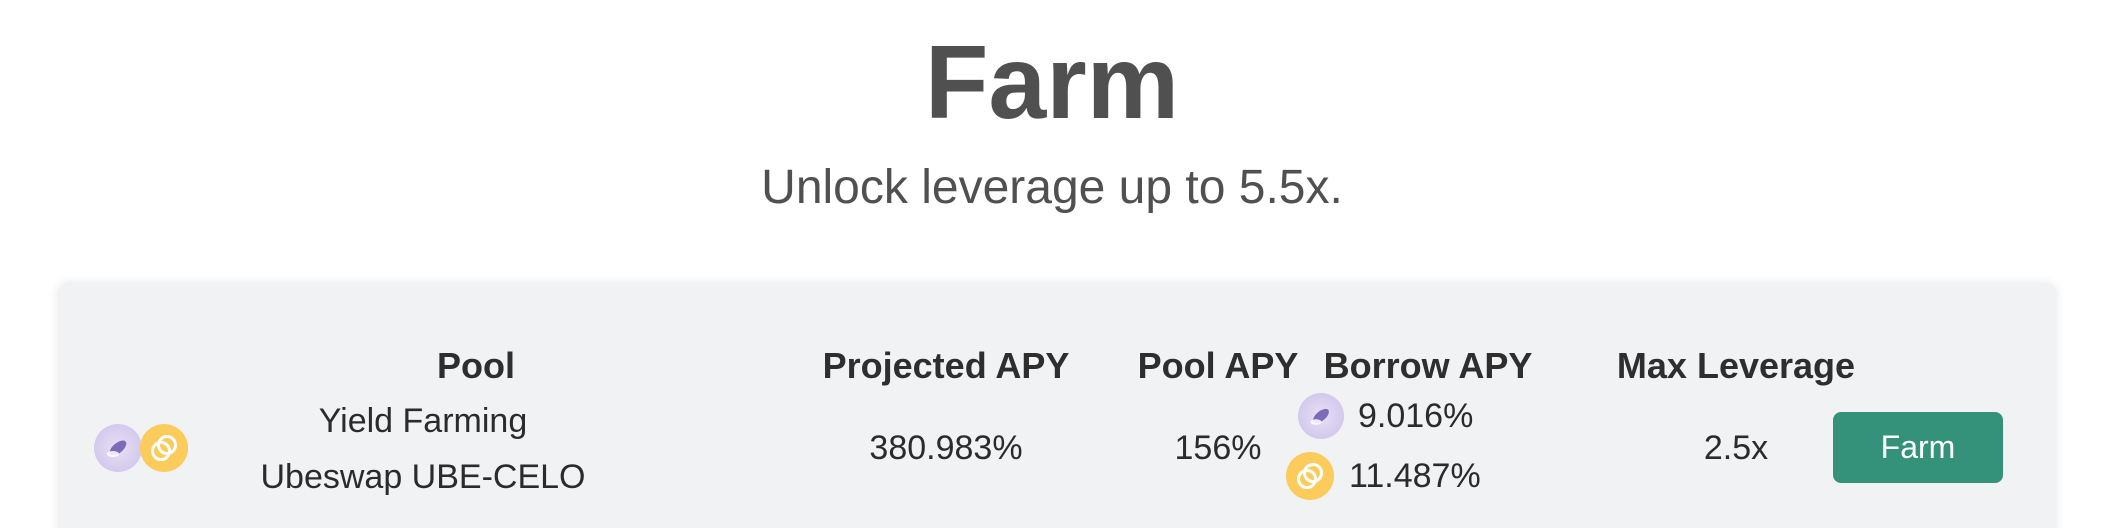  What do you see at coordinates (1052, 187) in the screenshot?
I see `page-subtitle: Unlock leverage up to 5.5x.` at bounding box center [1052, 187].